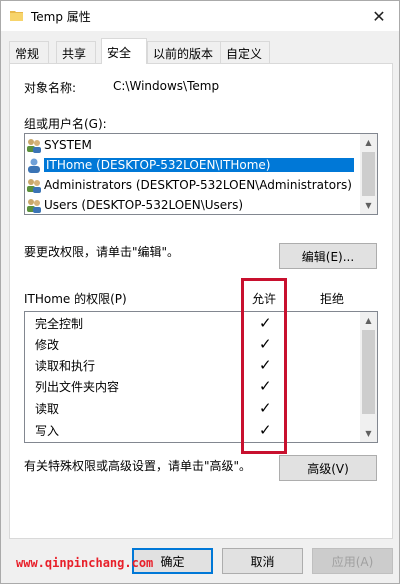  I want to click on user-list-scrollbar: ▲ ▼, so click(368, 174).